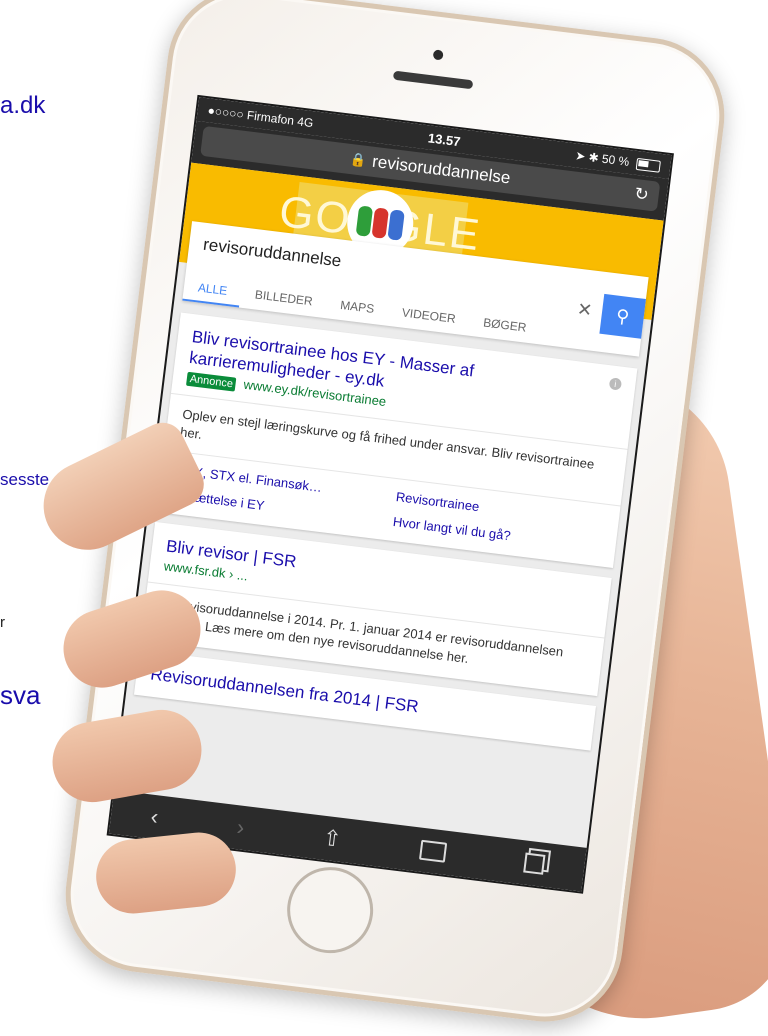 The width and height of the screenshot is (768, 1036). What do you see at coordinates (444, 139) in the screenshot?
I see `clock: 13.57` at bounding box center [444, 139].